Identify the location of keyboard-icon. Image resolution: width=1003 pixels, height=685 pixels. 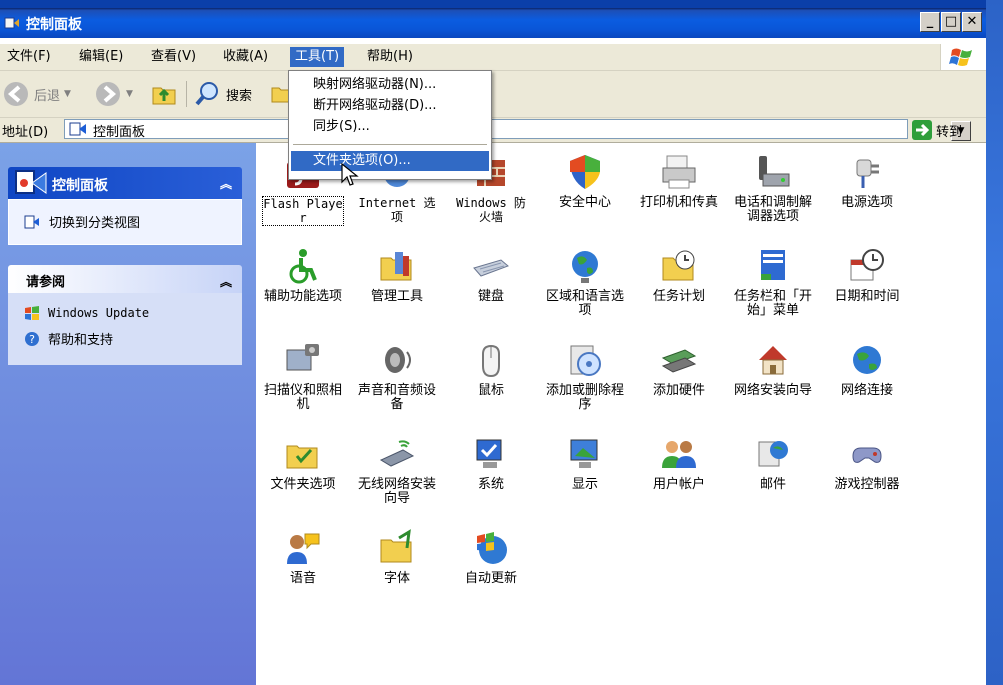
(491, 268).